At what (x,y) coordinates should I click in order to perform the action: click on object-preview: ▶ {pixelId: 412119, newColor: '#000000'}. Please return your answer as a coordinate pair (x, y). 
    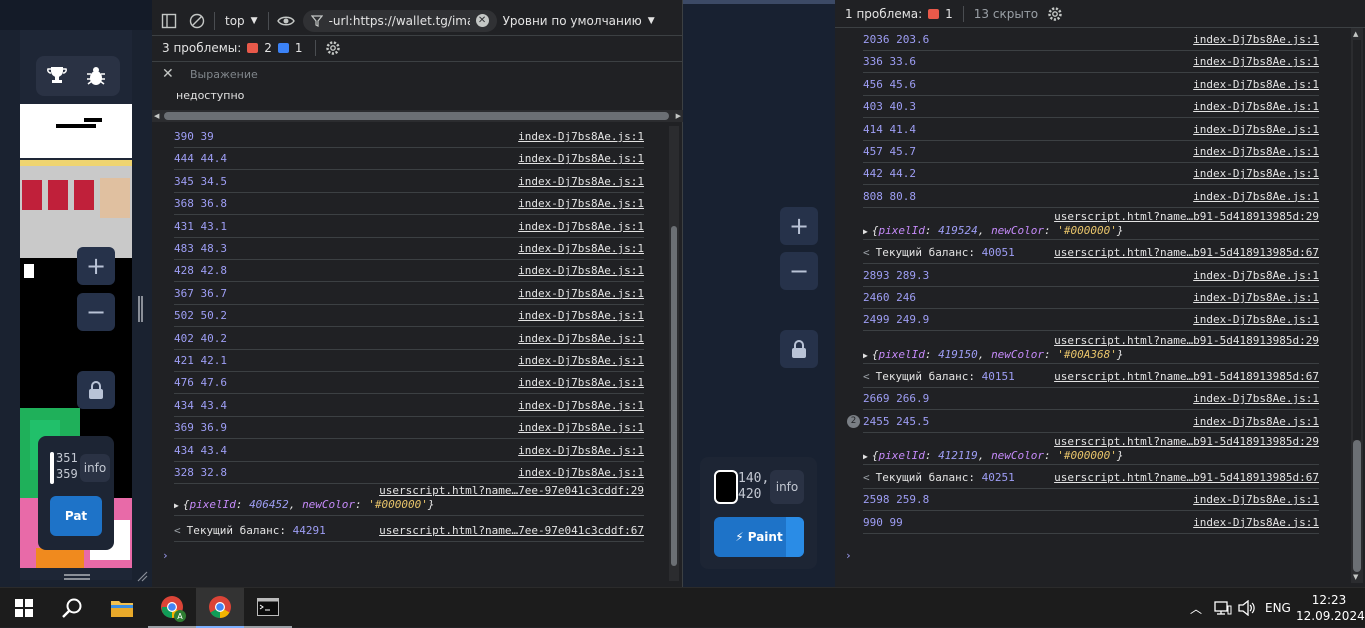
    Looking at the image, I should click on (993, 455).